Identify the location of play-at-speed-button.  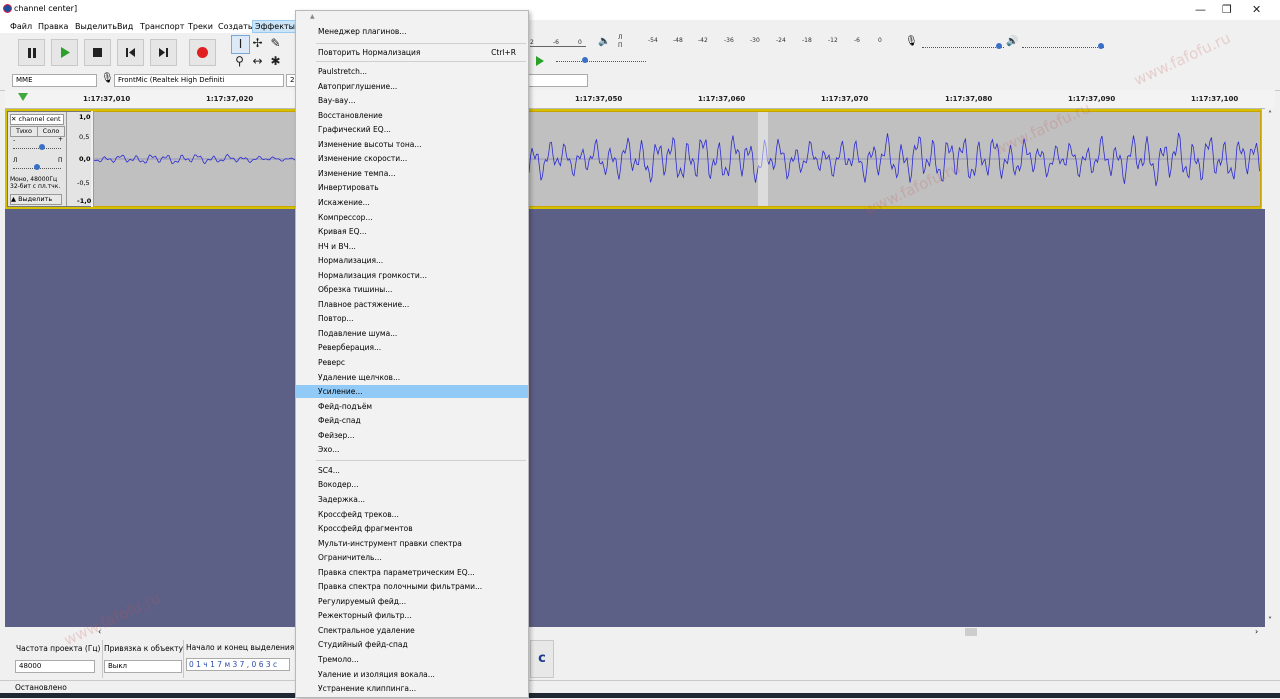
(540, 61).